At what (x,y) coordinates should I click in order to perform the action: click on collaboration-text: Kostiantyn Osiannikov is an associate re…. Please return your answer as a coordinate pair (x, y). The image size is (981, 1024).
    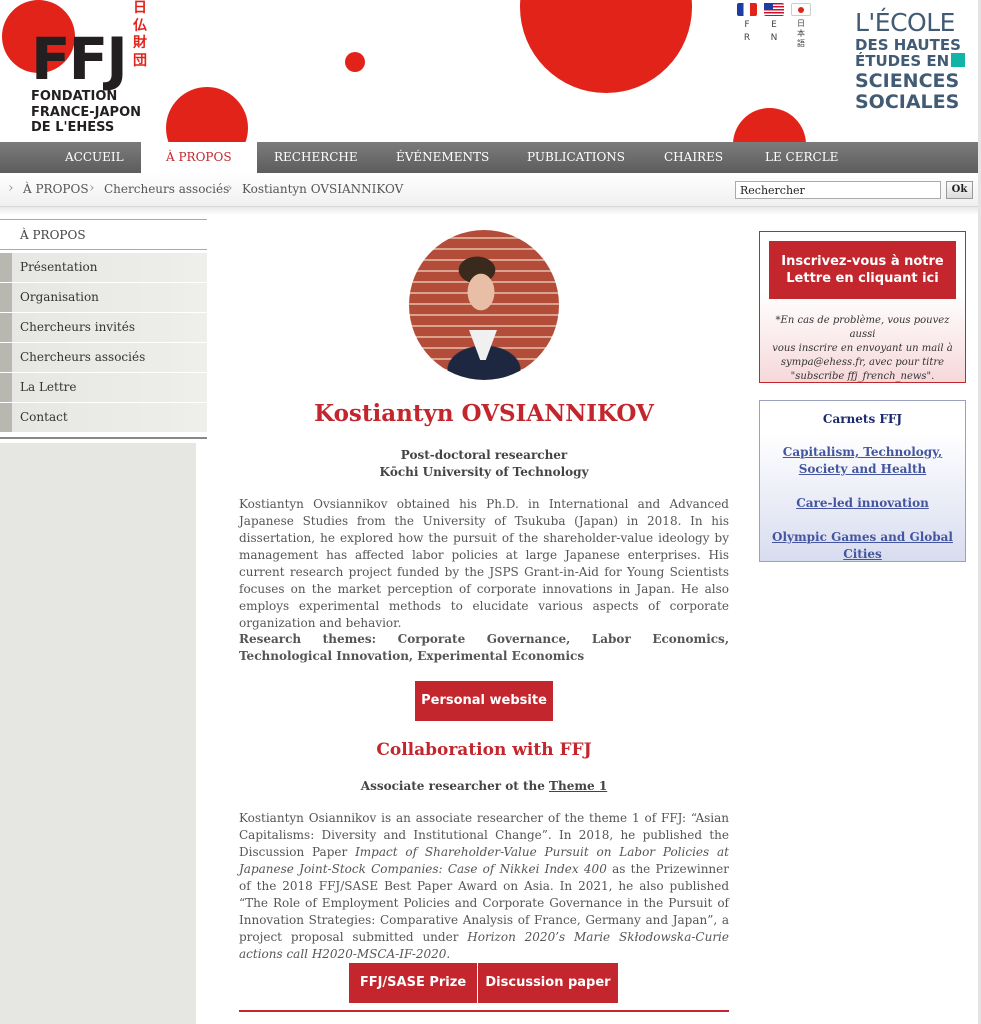
    Looking at the image, I should click on (484, 886).